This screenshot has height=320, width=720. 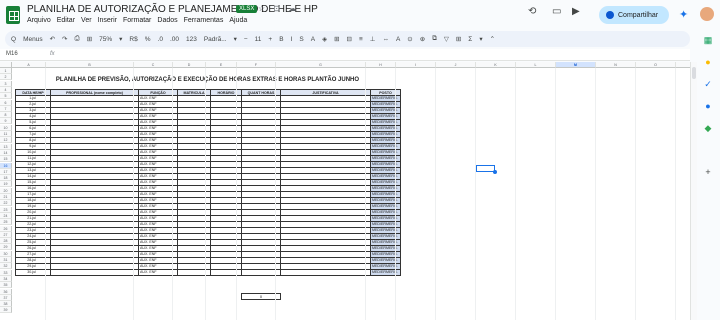 What do you see at coordinates (29, 65) in the screenshot?
I see `column-header-A: A` at bounding box center [29, 65].